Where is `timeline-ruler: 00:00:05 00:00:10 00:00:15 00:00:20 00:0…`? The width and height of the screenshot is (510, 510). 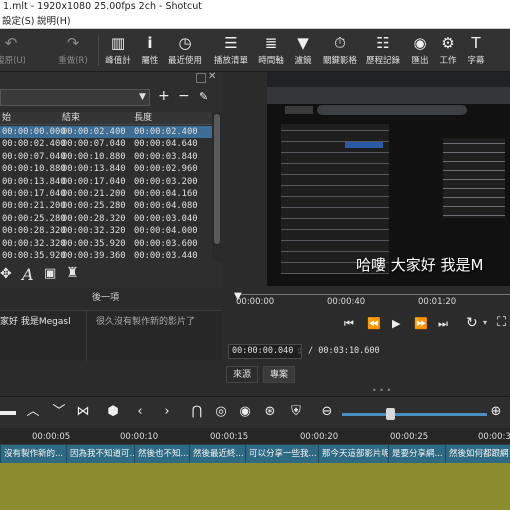 timeline-ruler: 00:00:05 00:00:10 00:00:15 00:00:20 00:0… is located at coordinates (255, 436).